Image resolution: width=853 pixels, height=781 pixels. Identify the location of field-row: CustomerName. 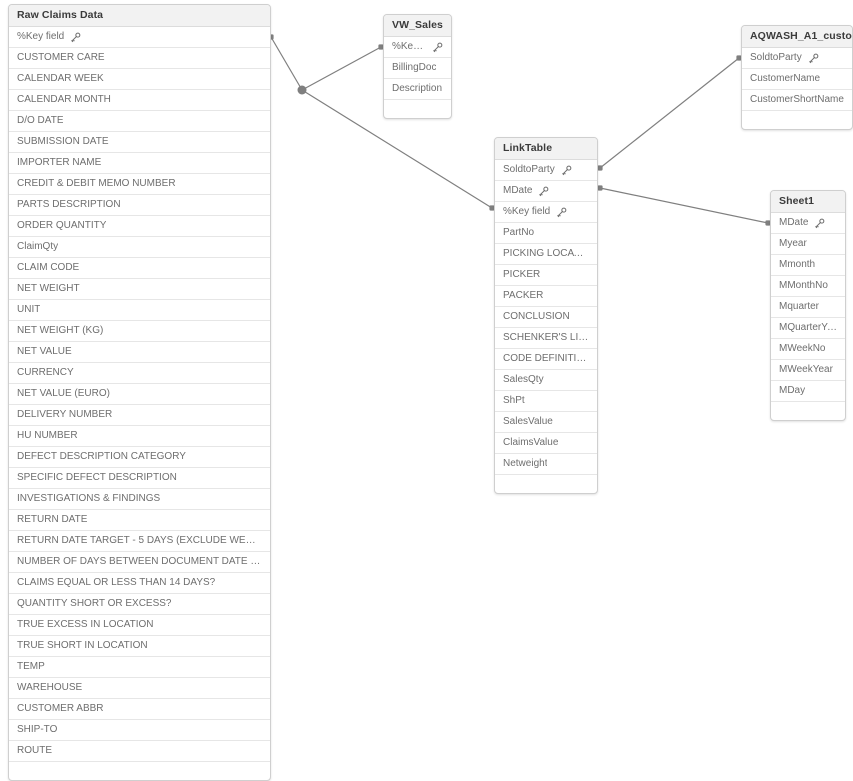
(797, 79).